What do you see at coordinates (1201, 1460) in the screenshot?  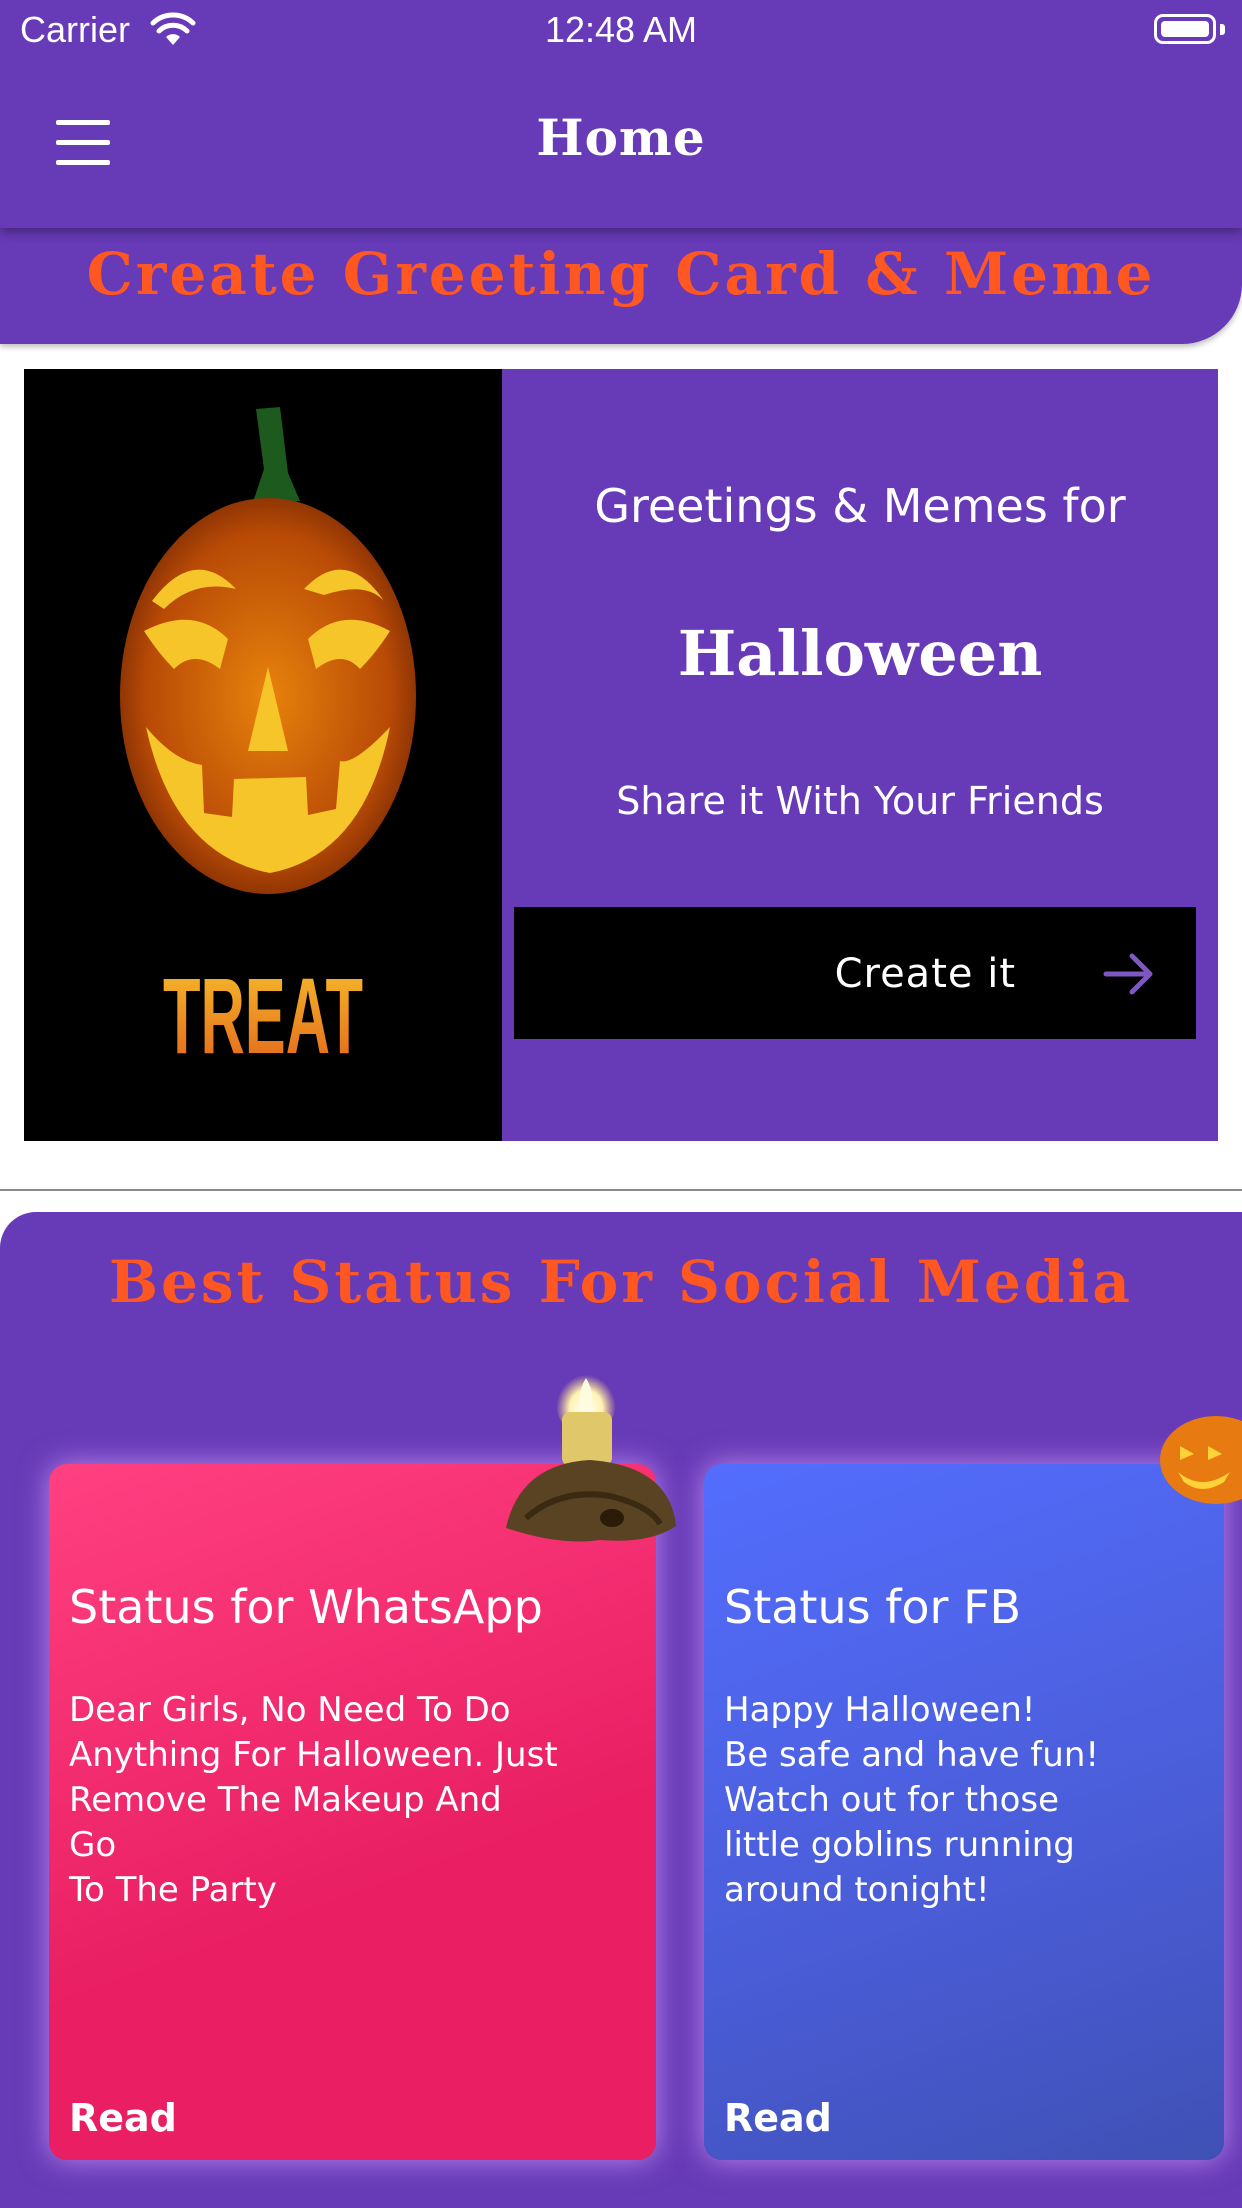 I see `pumpkin-icon` at bounding box center [1201, 1460].